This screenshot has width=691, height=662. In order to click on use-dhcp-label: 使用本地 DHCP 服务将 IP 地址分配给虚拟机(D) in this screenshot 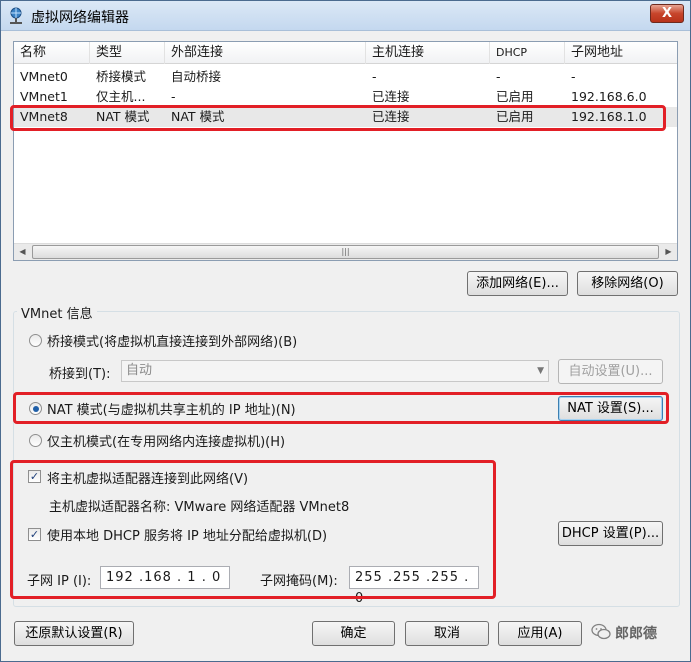, I will do `click(187, 534)`.